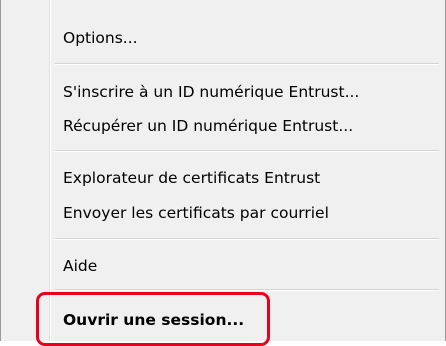  What do you see at coordinates (191, 178) in the screenshot?
I see `menu-item-certificate-explorer: Explorateur de certificats Entrust` at bounding box center [191, 178].